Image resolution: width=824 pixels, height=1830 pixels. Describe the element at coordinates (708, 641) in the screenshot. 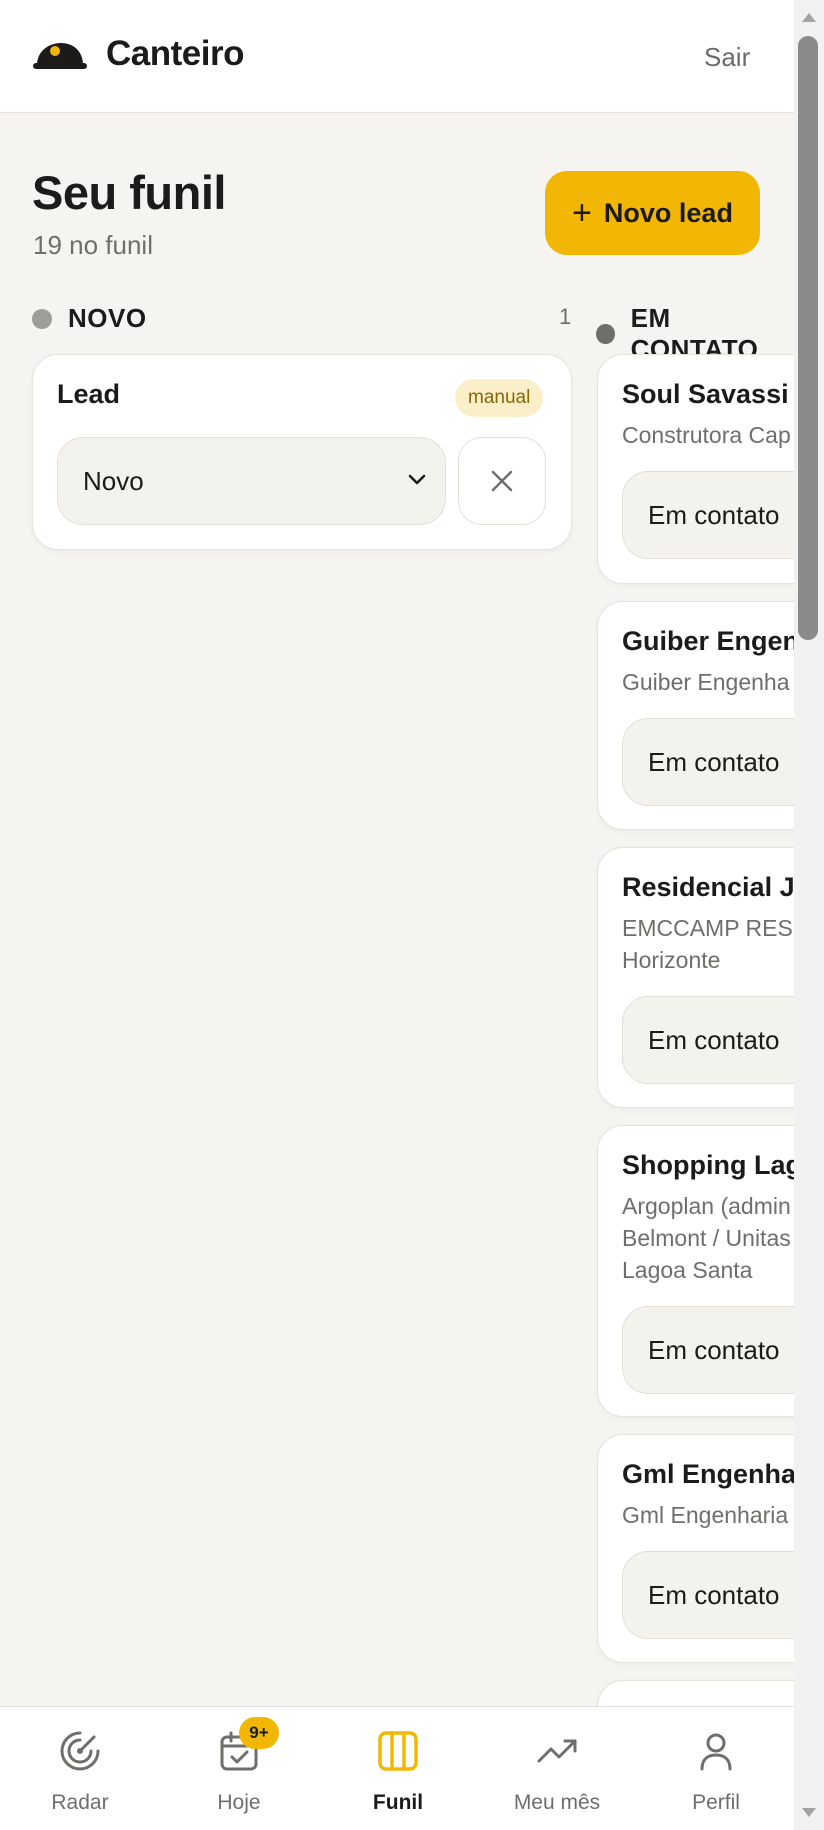

I see `lead-title: Guiber Engenharia` at that location.